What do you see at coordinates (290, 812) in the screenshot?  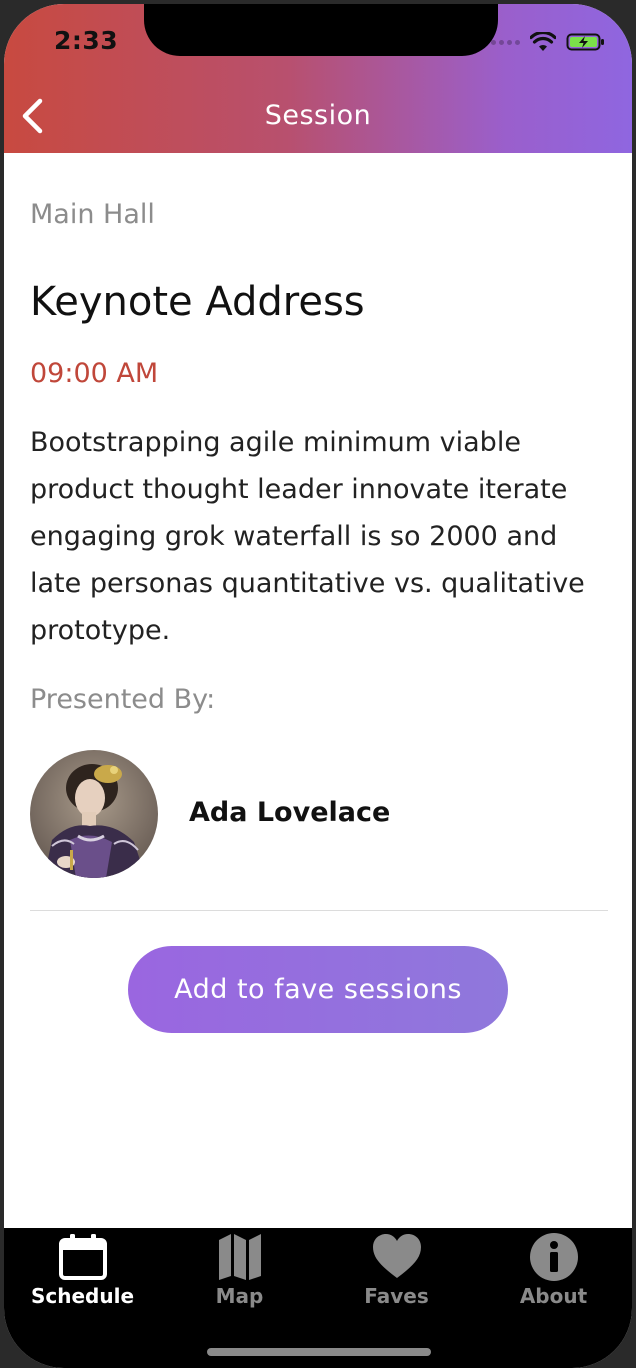 I see `speaker-name: Ada Lovelace` at bounding box center [290, 812].